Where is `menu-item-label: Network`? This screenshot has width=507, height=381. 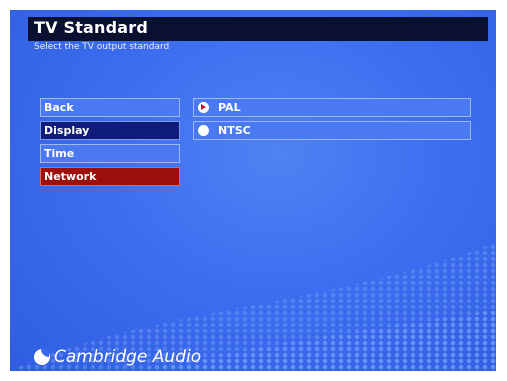
menu-item-label: Network is located at coordinates (70, 176).